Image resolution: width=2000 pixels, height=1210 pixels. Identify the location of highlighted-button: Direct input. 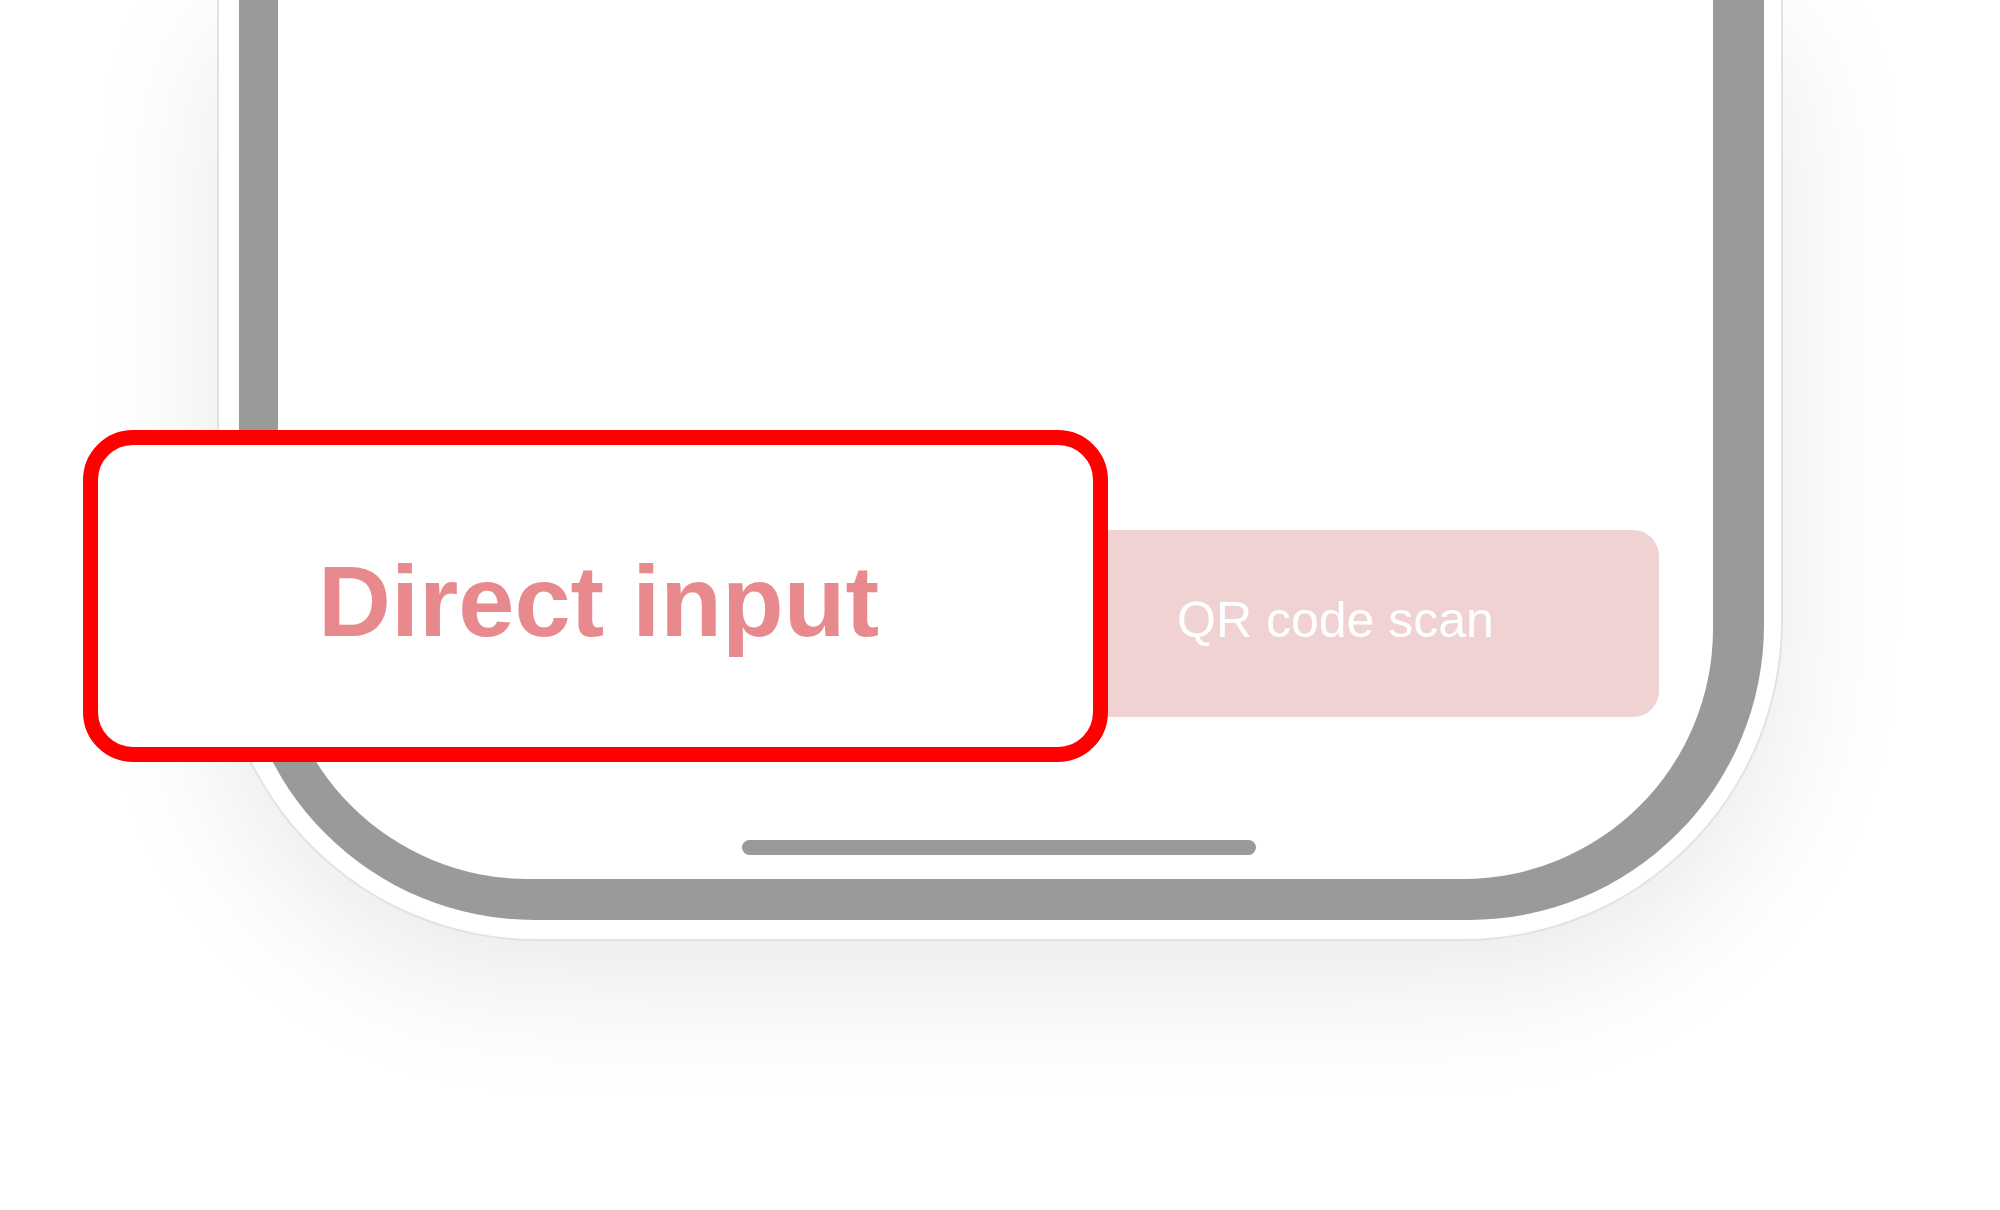
(595, 596).